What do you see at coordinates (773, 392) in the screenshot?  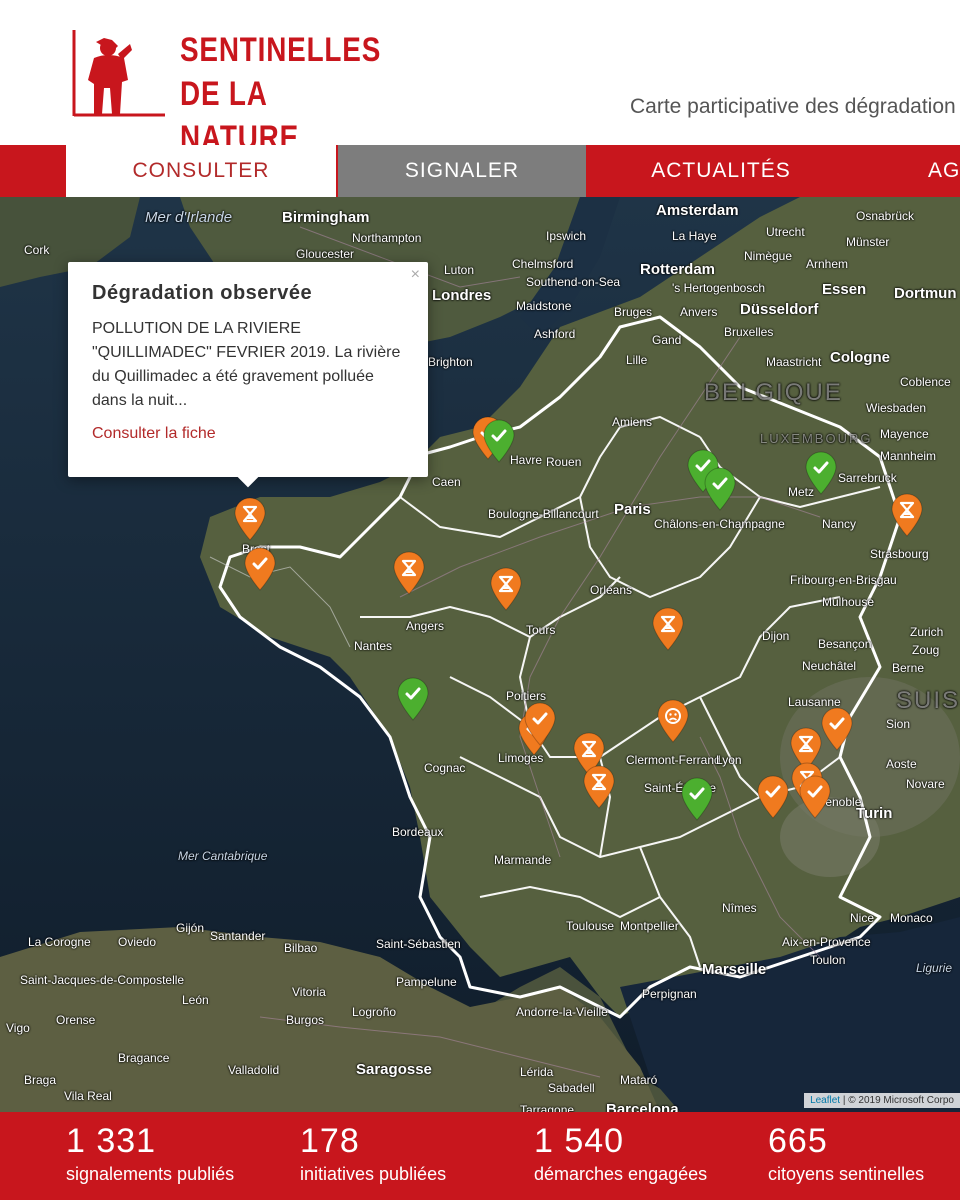 I see `map-label: BELGIQUE` at bounding box center [773, 392].